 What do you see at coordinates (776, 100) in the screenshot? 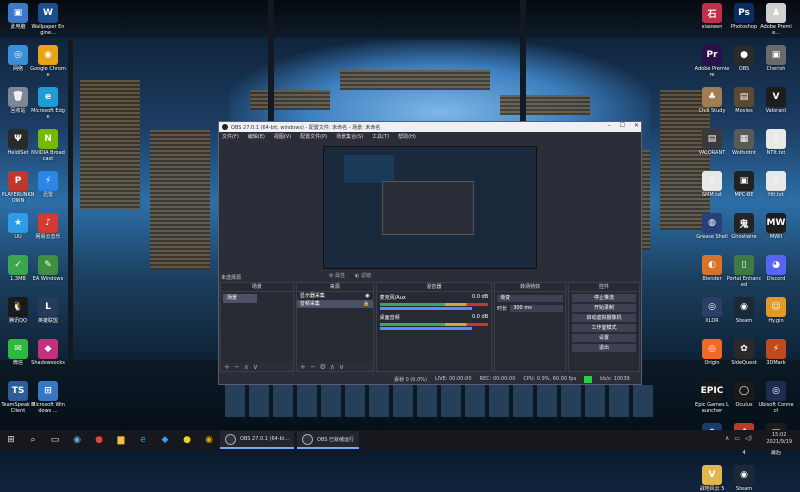
I see `desktop-shortcut: V Valorant` at bounding box center [776, 100].